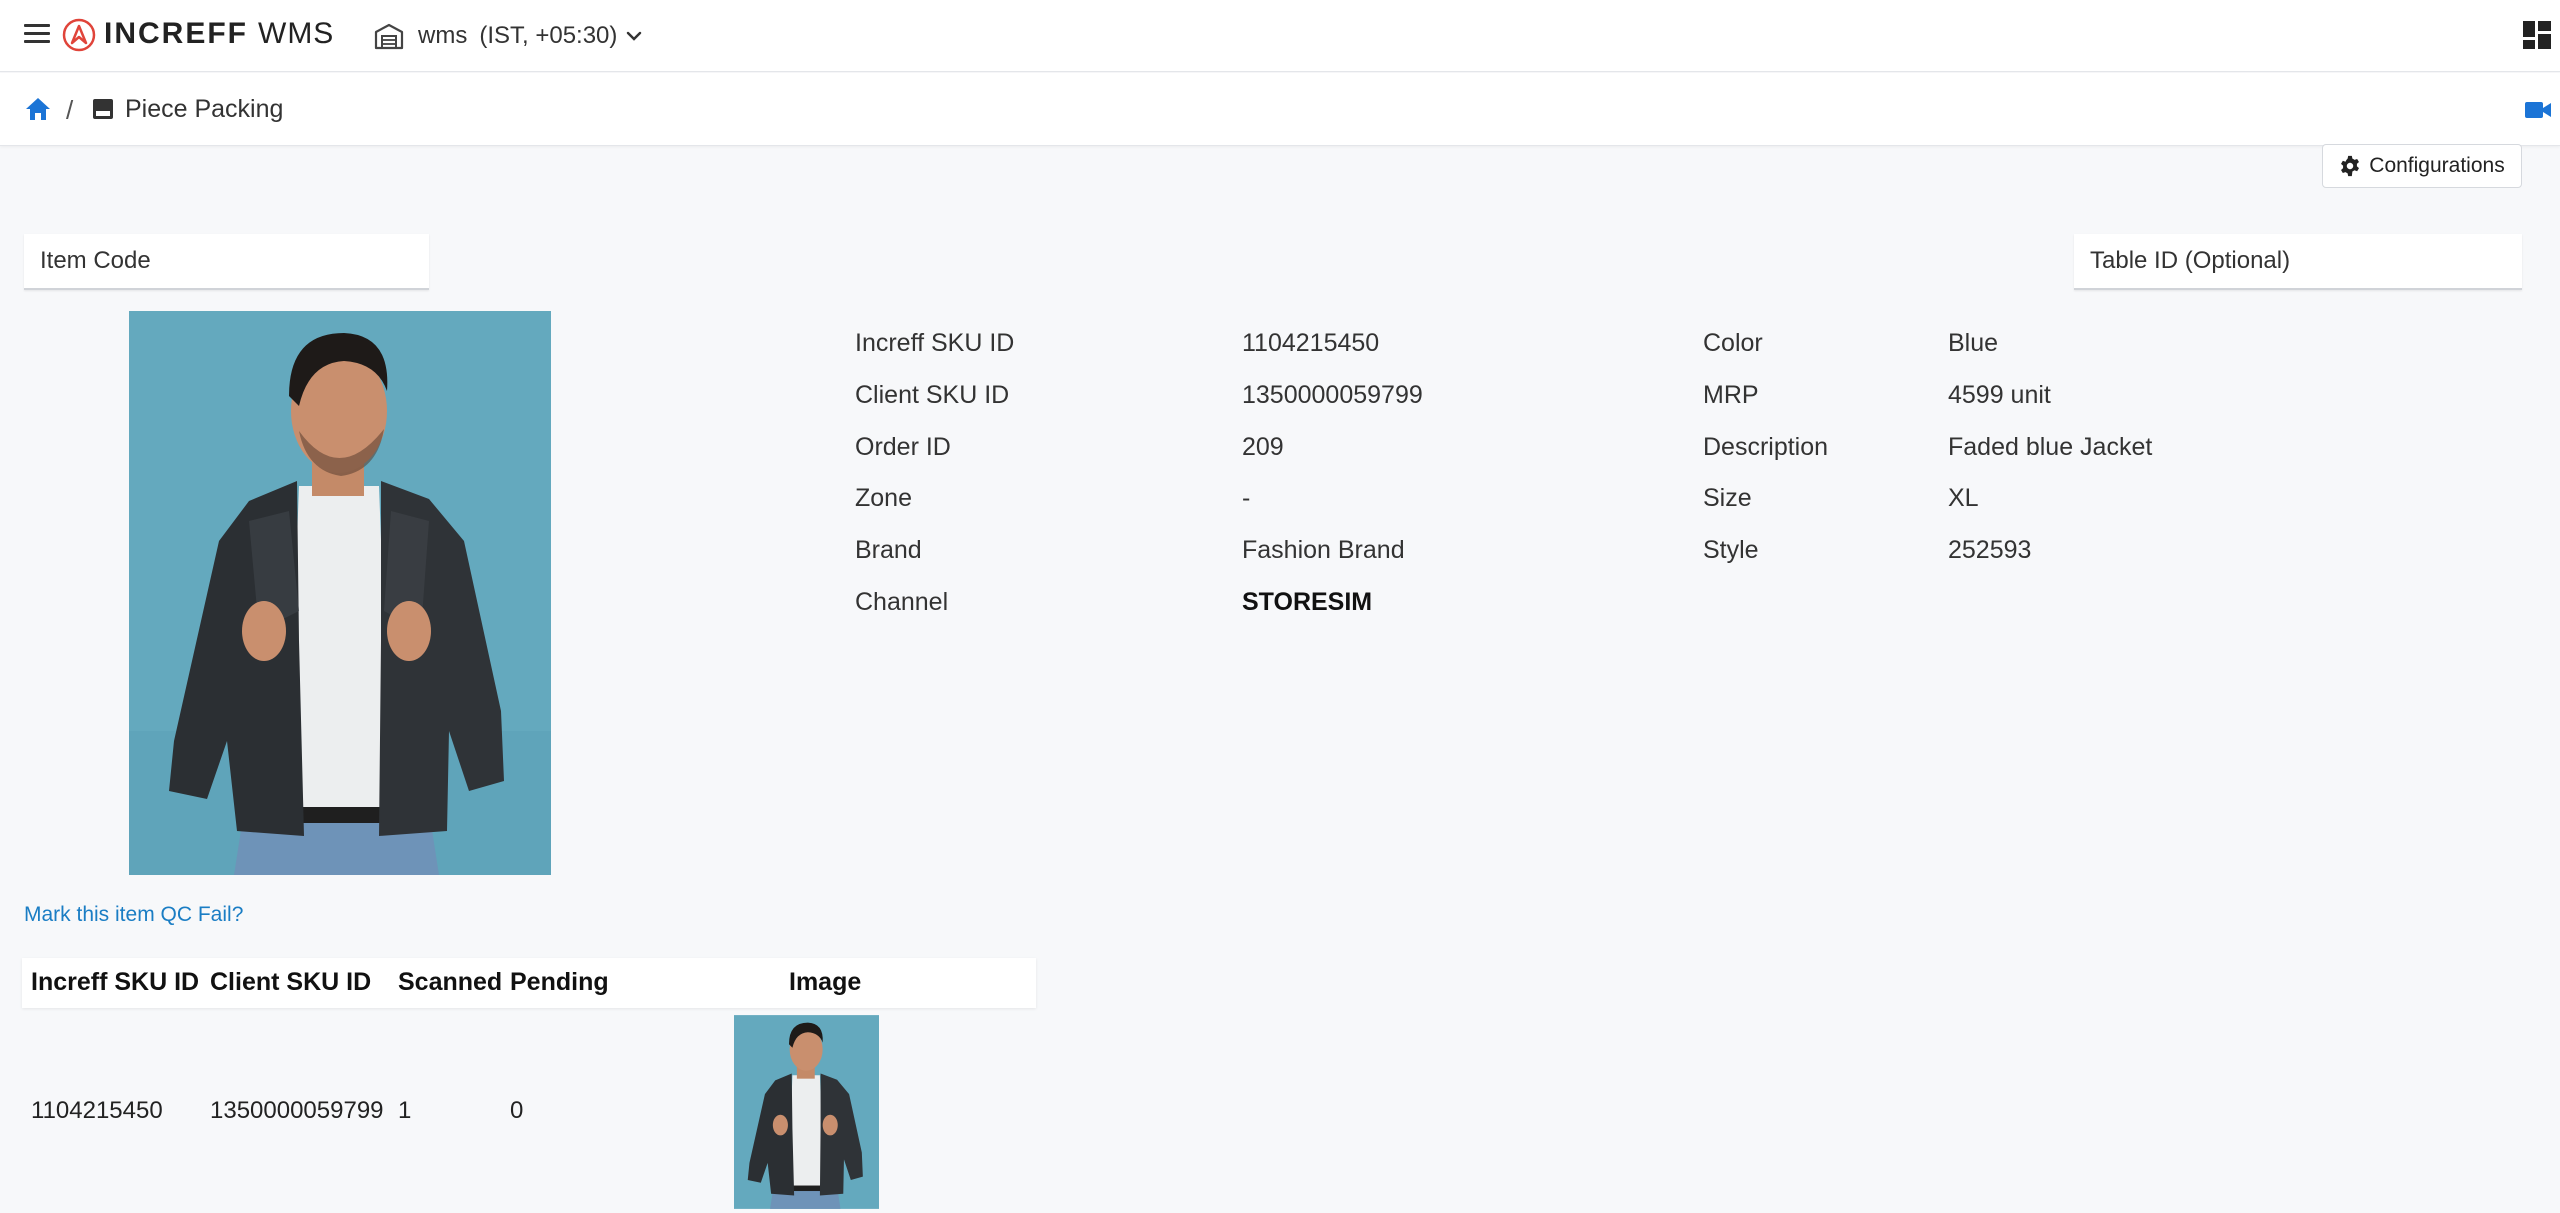  Describe the element at coordinates (517, 1110) in the screenshot. I see `cell-pending: 0` at that location.